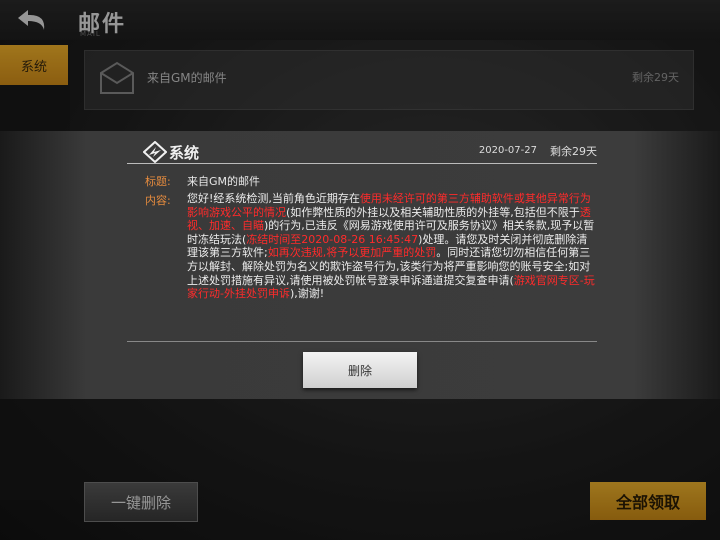 The height and width of the screenshot is (540, 720). Describe the element at coordinates (433, 212) in the screenshot. I see `body-text: (如作弊性质的外挂以及相关辅助性质的外挂等,包括但不限于` at that location.